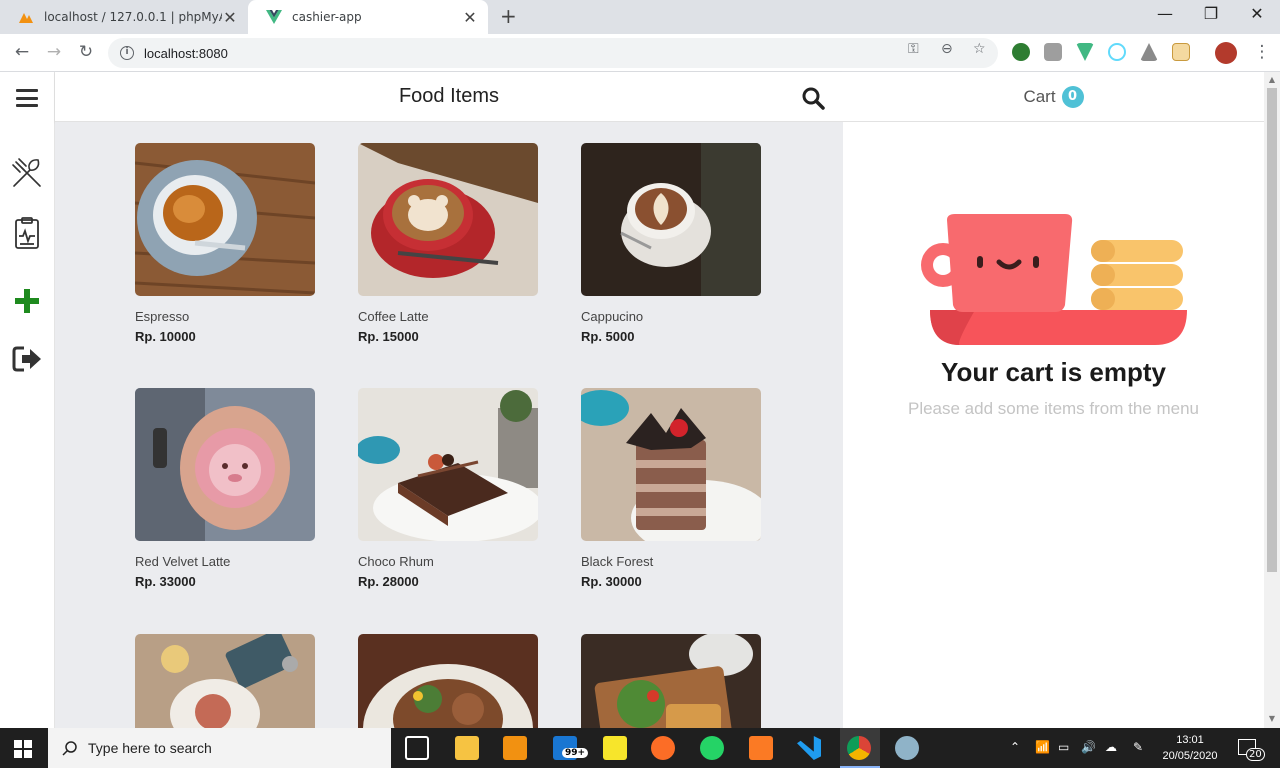 This screenshot has height=768, width=1280. I want to click on show-hidden-icons: ⌃, so click(1015, 747).